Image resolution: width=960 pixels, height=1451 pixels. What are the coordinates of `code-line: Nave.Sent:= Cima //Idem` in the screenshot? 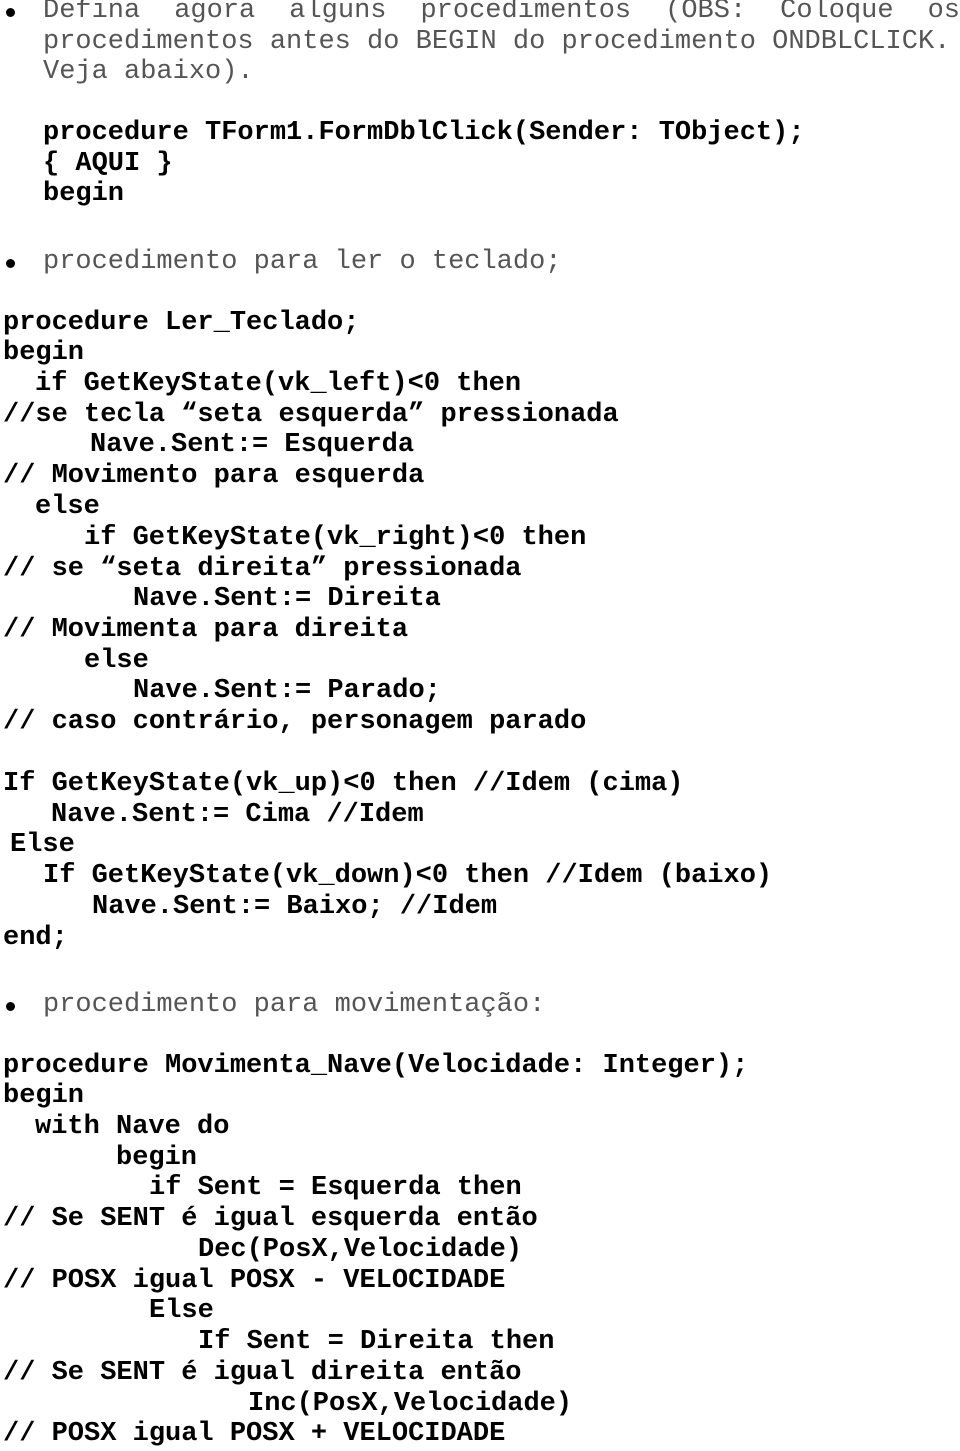 It's located at (237, 815).